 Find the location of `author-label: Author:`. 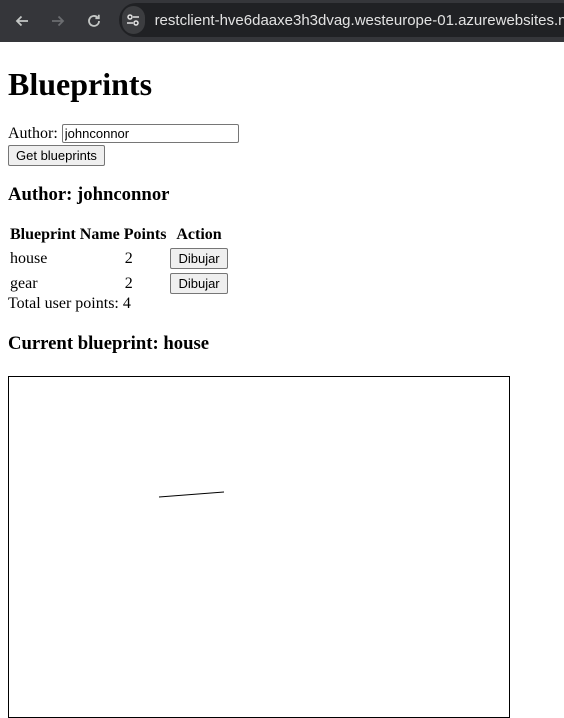

author-label: Author: is located at coordinates (33, 133).